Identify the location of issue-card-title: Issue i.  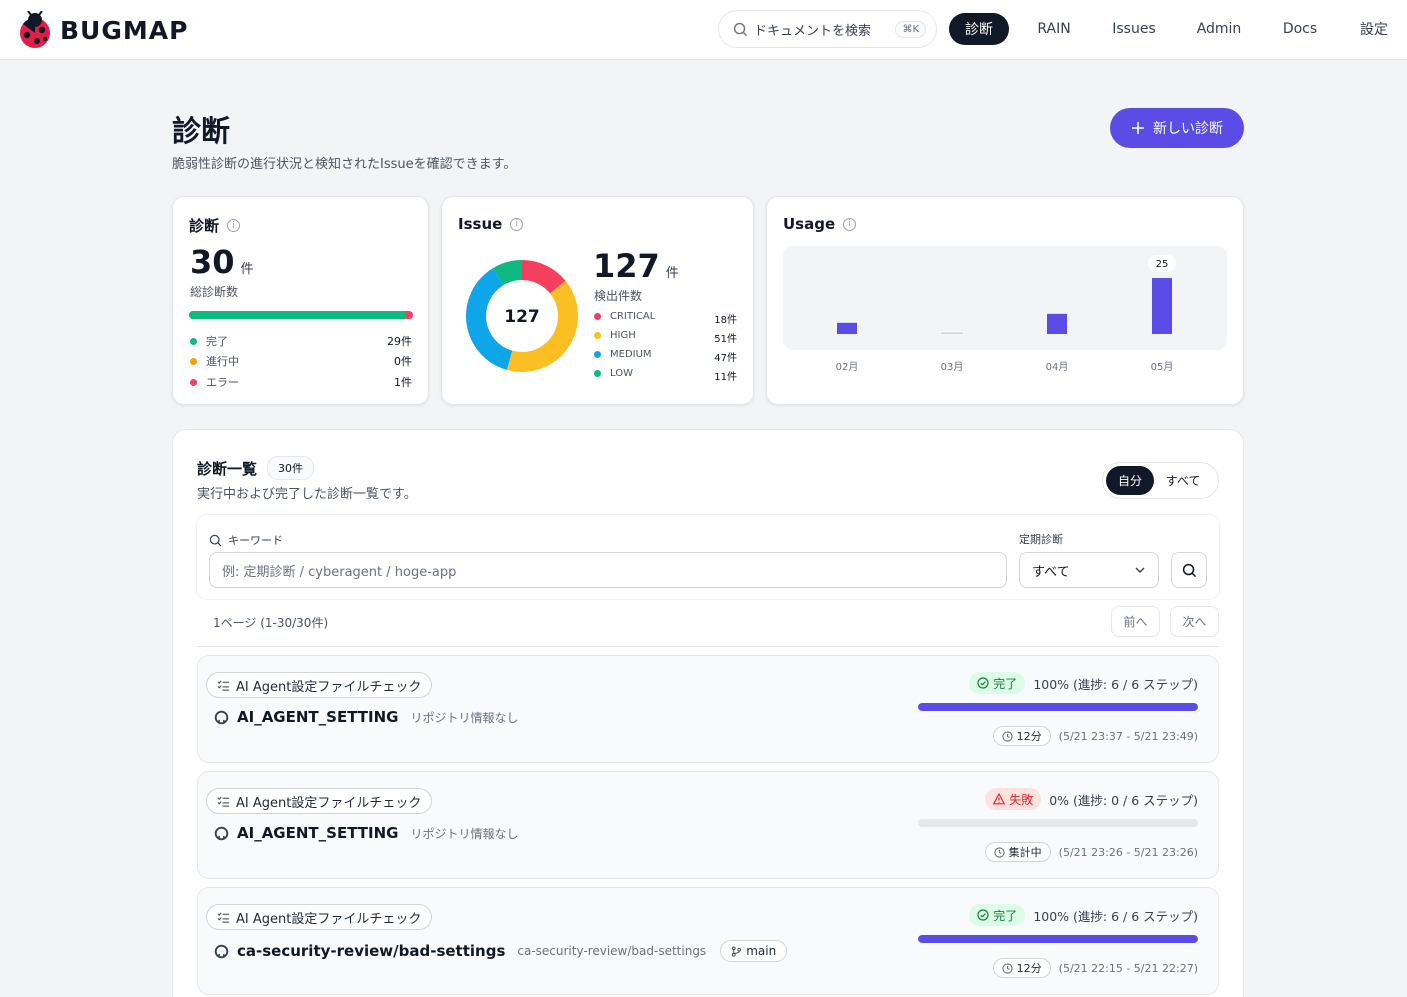
(491, 224).